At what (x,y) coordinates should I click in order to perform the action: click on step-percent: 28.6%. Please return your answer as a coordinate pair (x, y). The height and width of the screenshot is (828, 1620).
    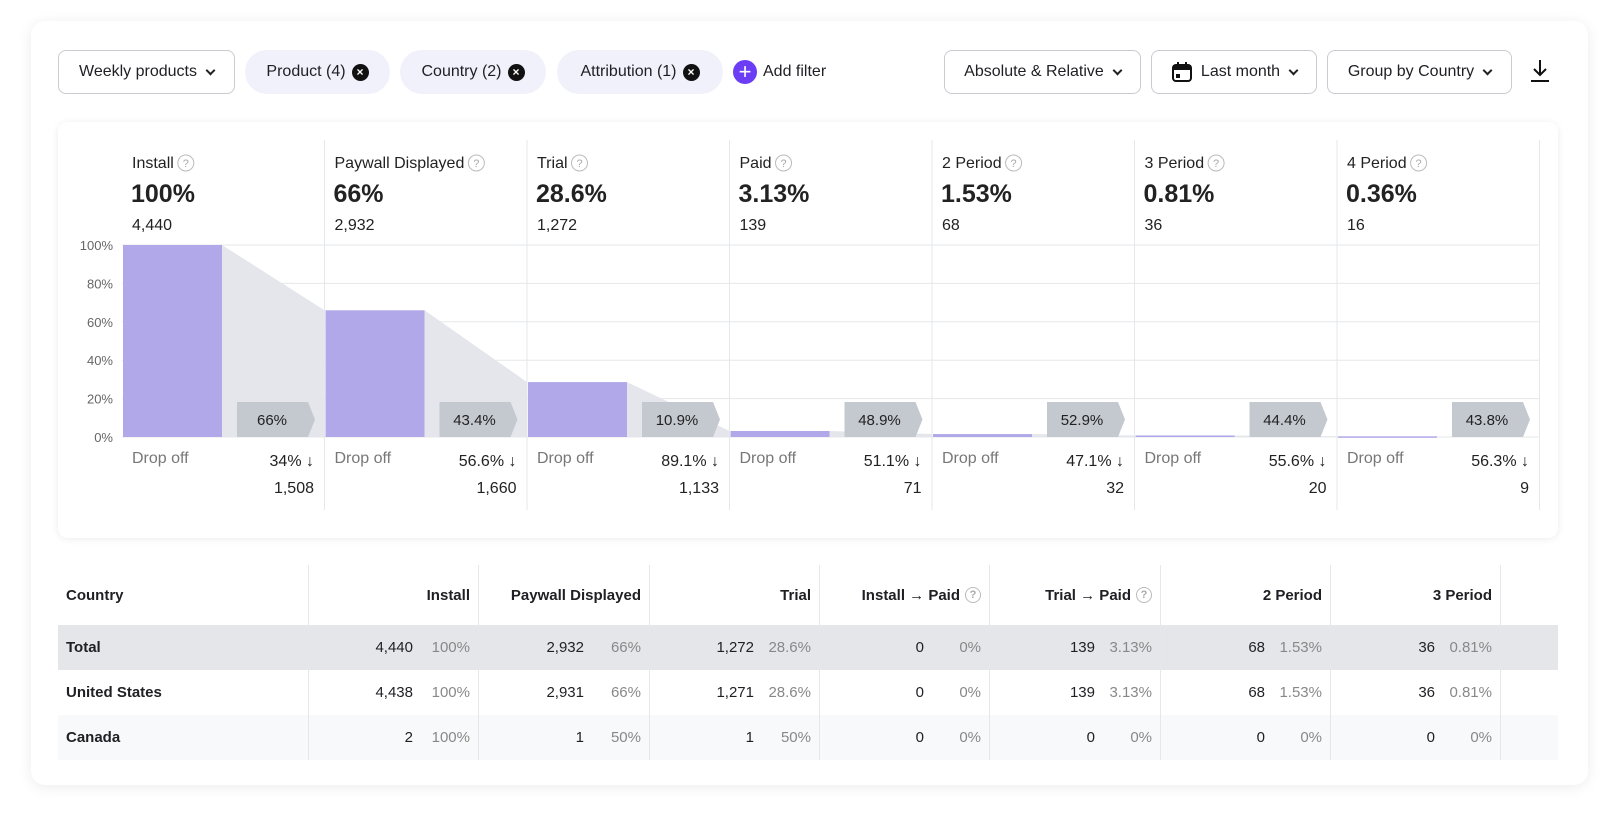
    Looking at the image, I should click on (571, 194).